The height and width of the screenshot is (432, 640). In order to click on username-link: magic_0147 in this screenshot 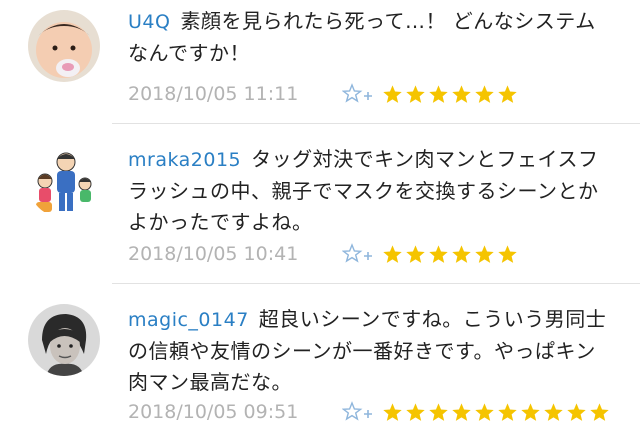, I will do `click(188, 320)`.